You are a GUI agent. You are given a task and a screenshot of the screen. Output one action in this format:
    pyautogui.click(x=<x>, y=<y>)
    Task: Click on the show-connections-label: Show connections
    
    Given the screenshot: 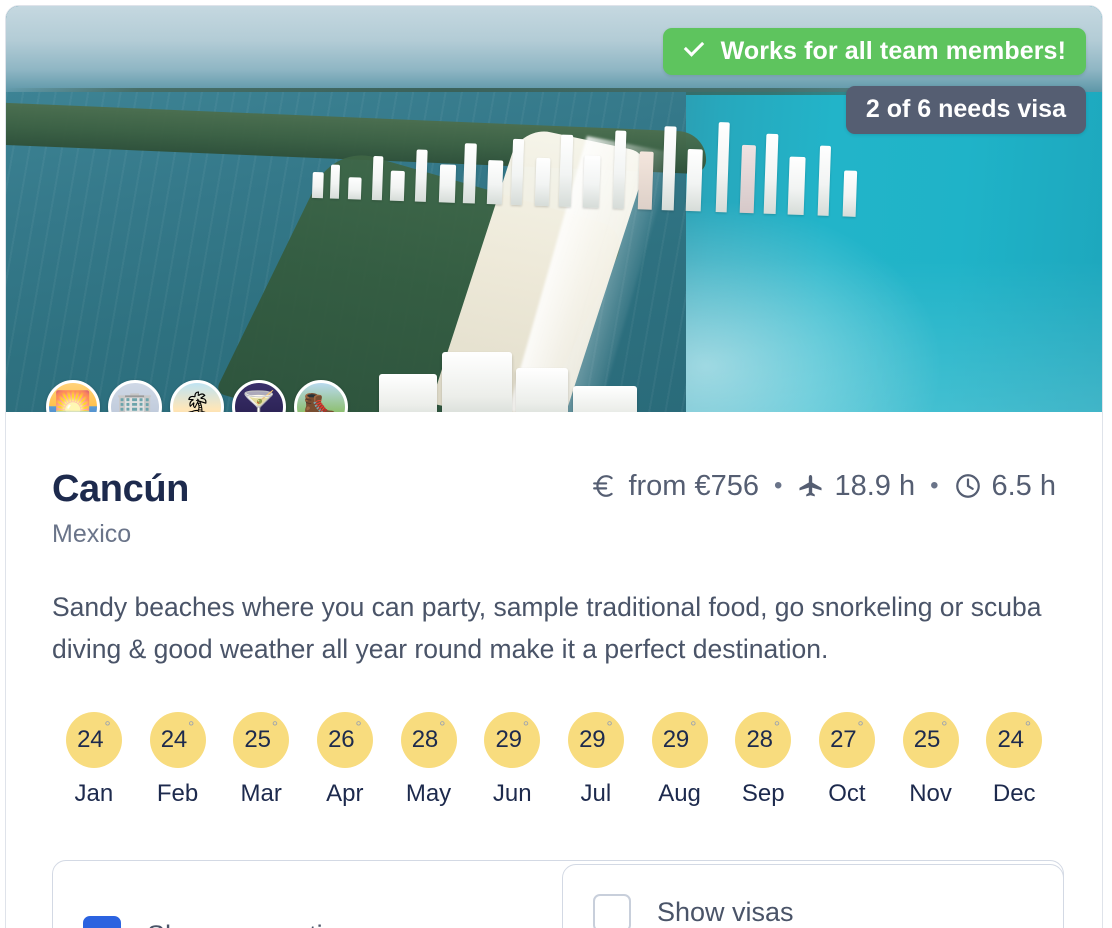 What is the action you would take?
    pyautogui.click(x=256, y=924)
    